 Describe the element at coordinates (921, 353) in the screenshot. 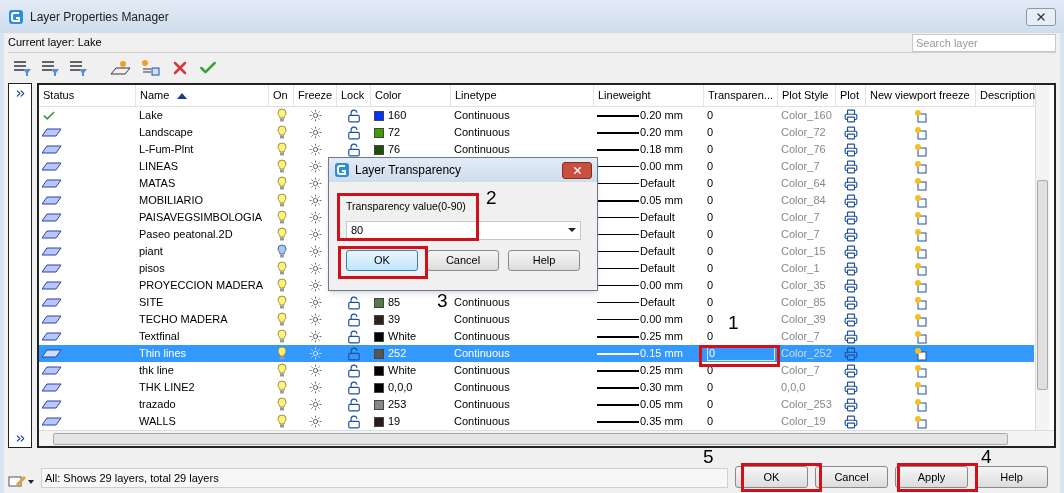

I see `sun-viewport-icon` at that location.